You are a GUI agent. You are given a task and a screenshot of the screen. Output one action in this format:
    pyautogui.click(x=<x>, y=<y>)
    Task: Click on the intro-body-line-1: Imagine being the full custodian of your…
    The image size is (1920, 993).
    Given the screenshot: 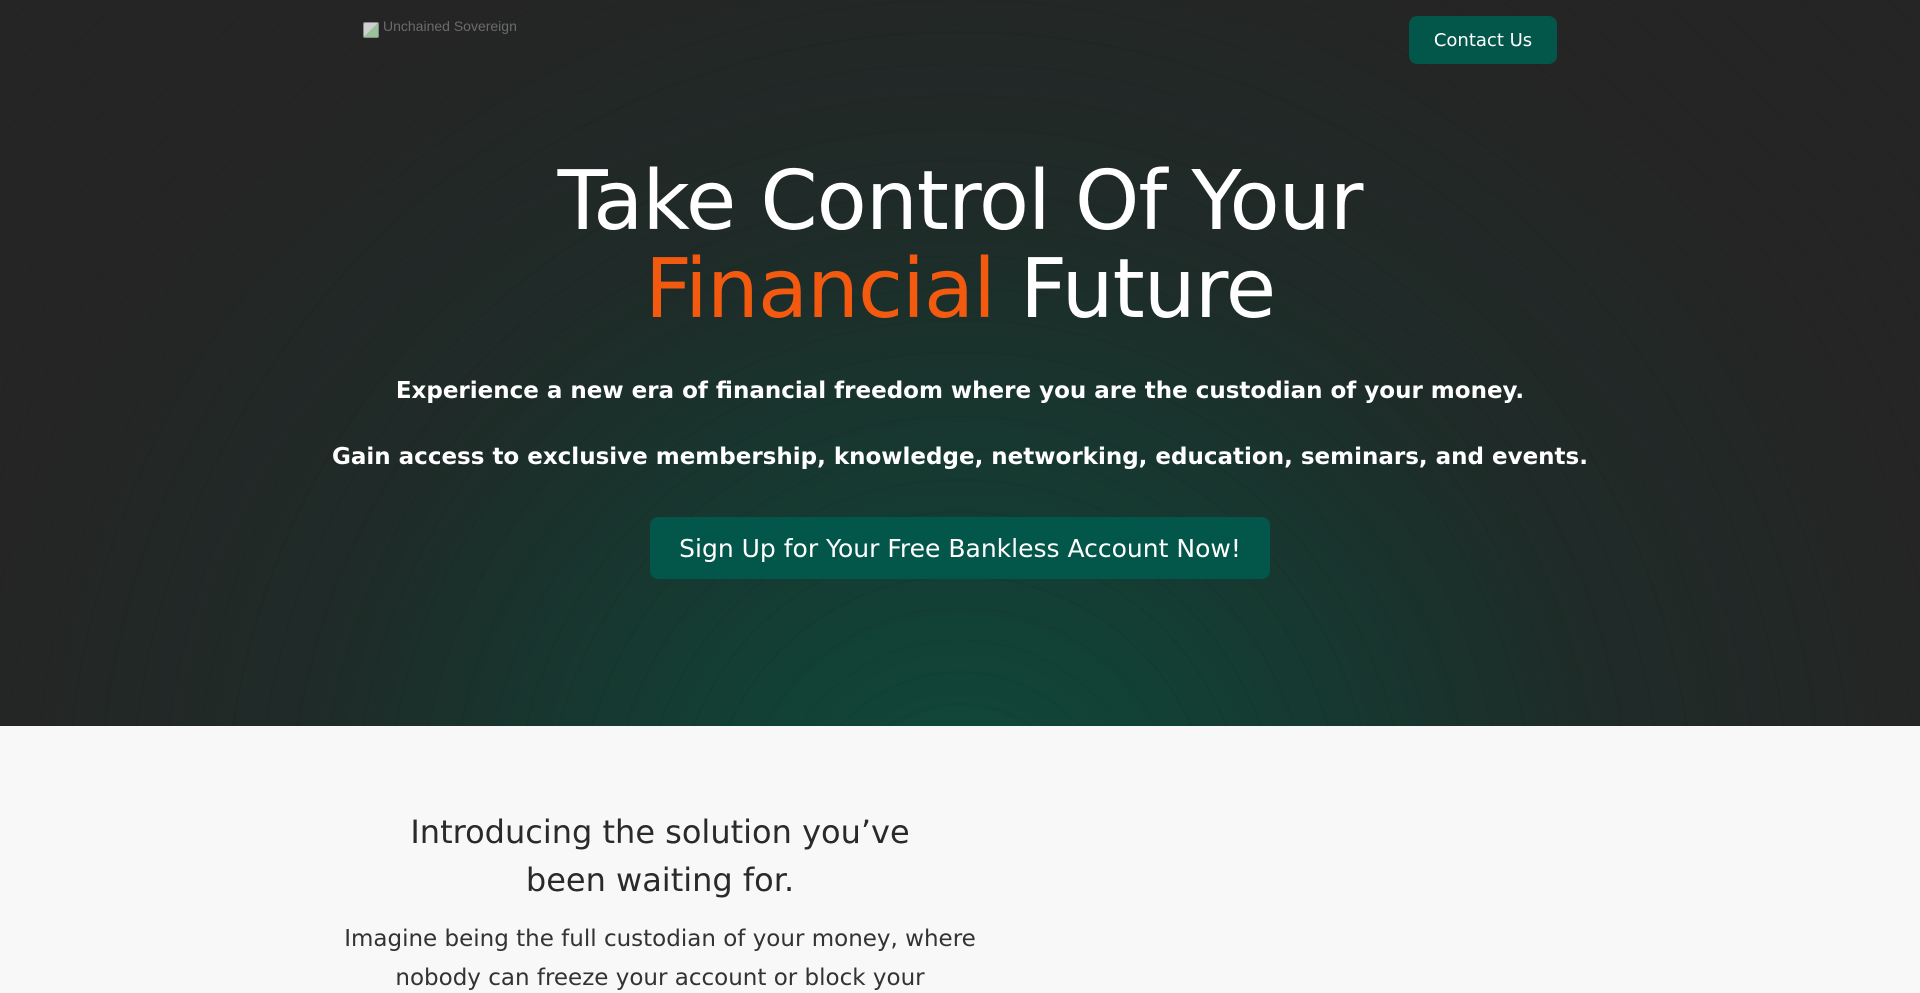 What is the action you would take?
    pyautogui.click(x=660, y=939)
    